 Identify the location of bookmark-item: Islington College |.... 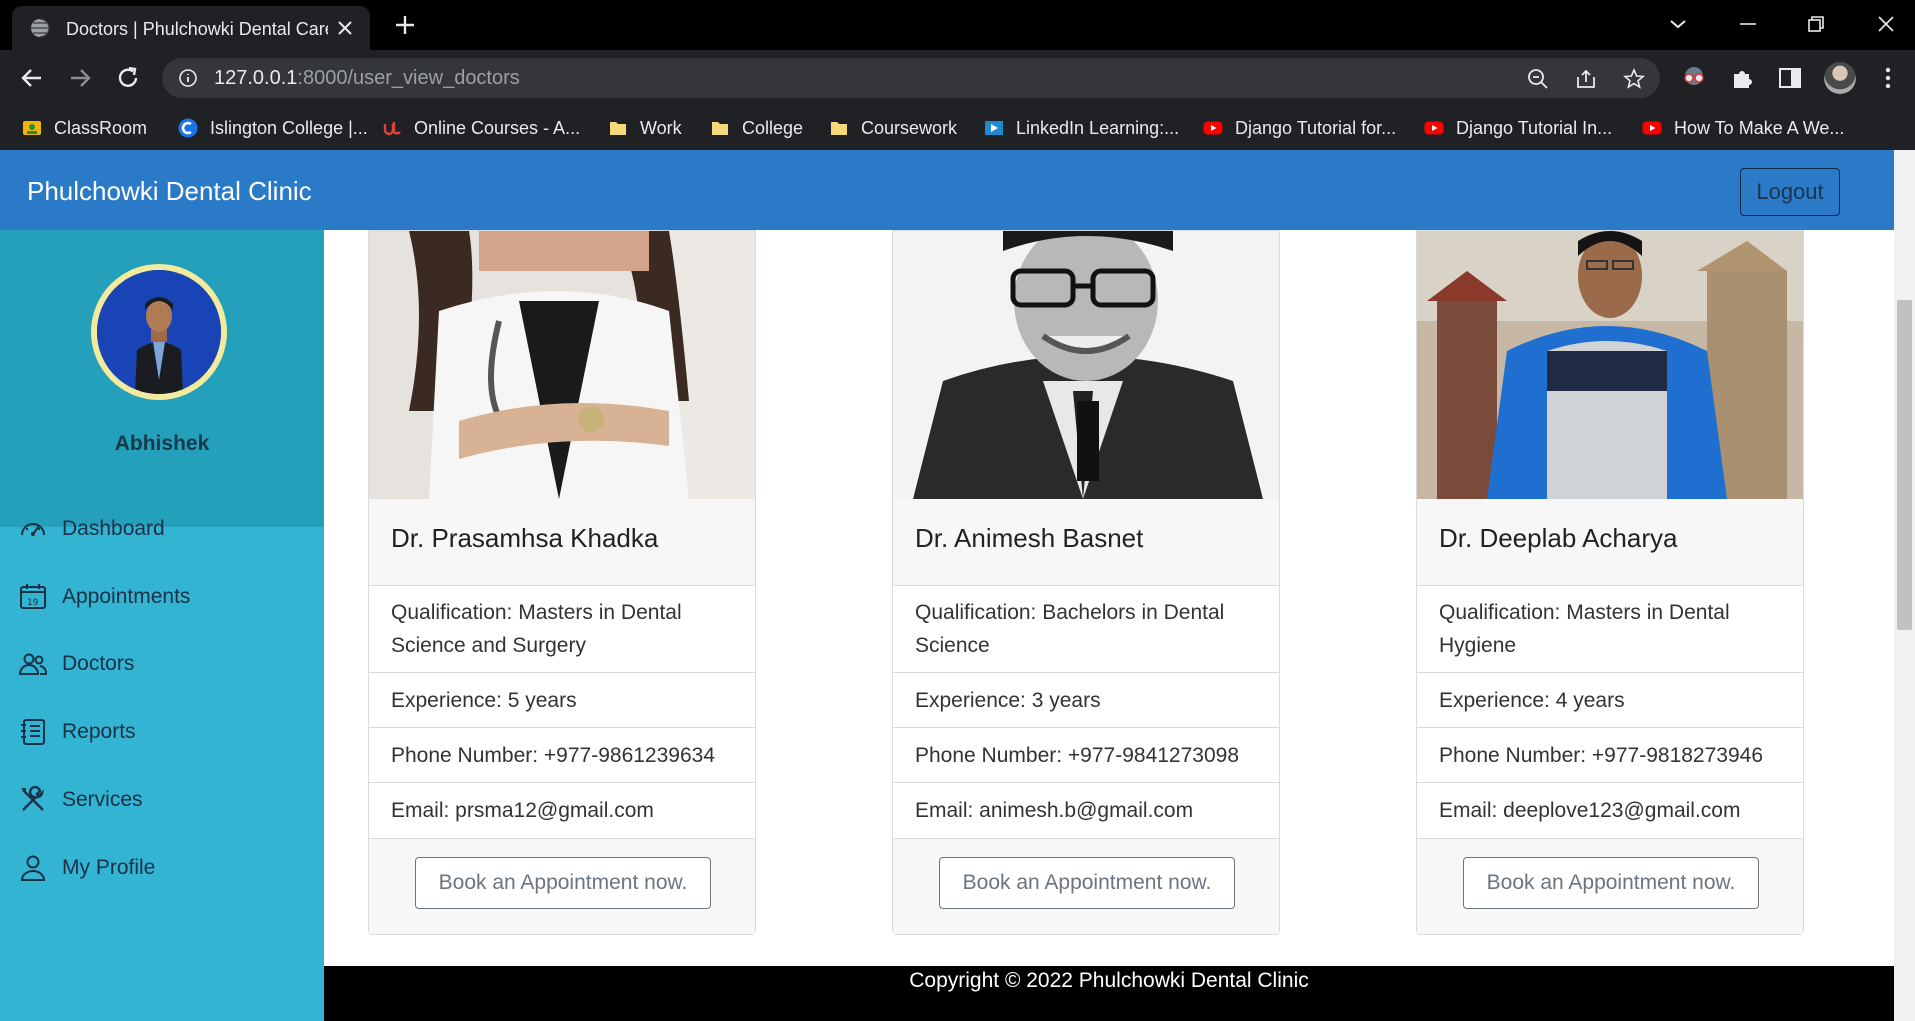
(273, 128).